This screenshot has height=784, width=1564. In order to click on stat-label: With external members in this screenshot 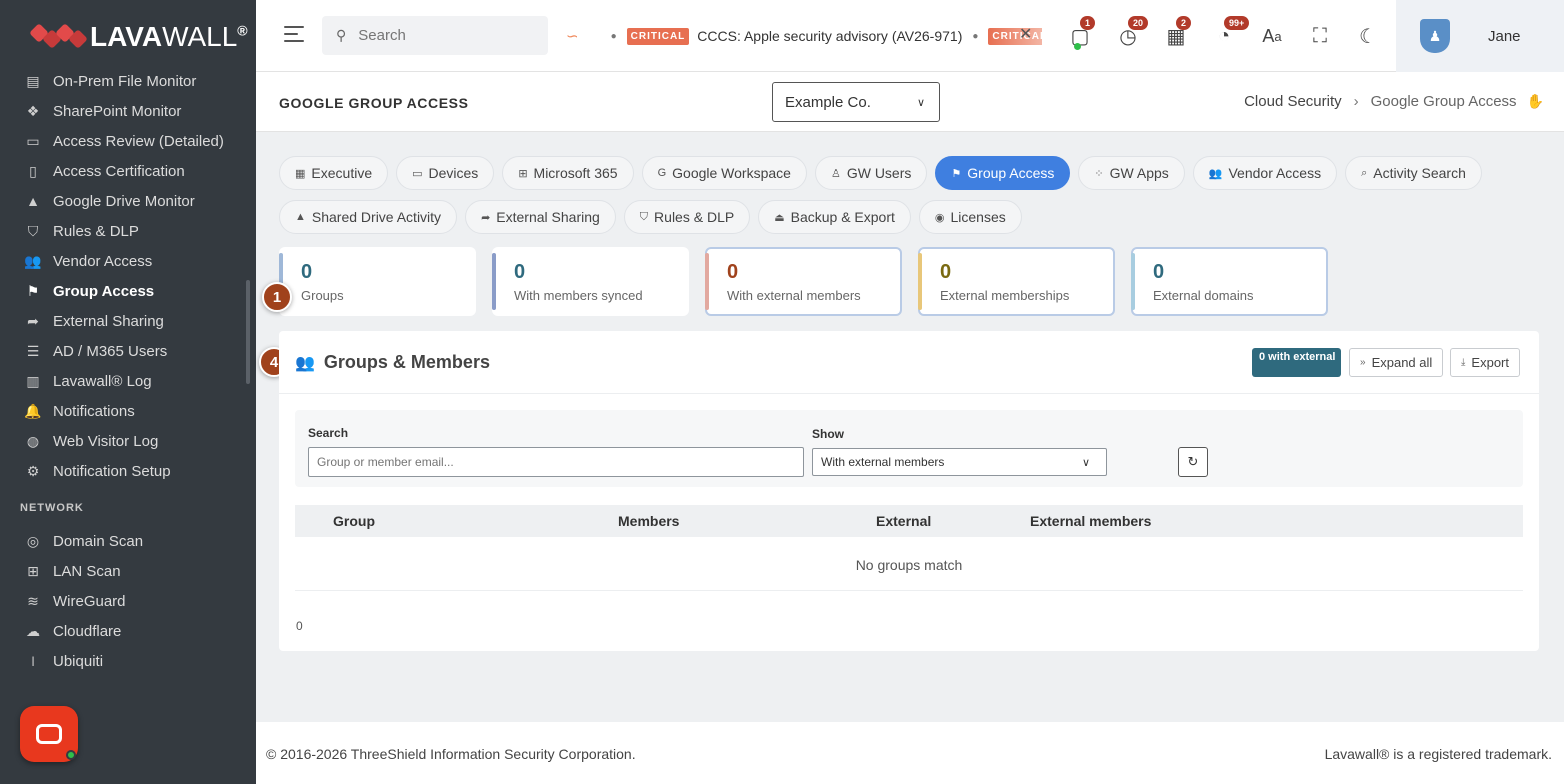, I will do `click(794, 295)`.